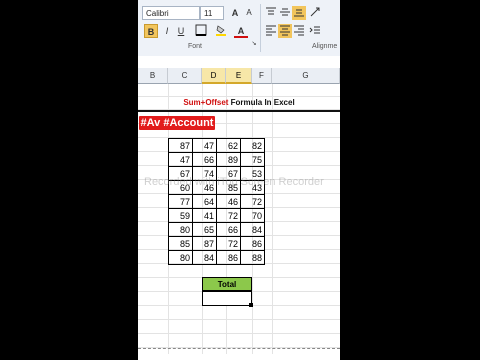 This screenshot has height=360, width=480. Describe the element at coordinates (252, 145) in the screenshot. I see `data-cell: 82` at that location.